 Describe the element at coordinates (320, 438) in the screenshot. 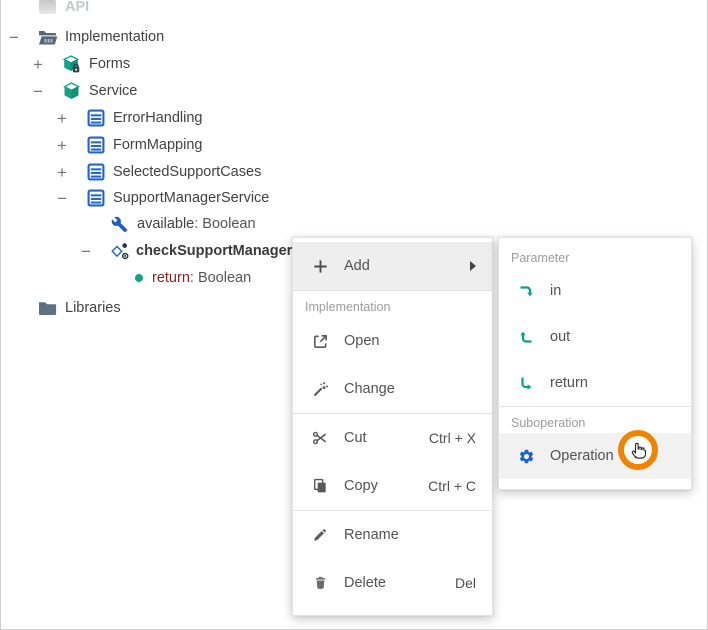

I see `scissors-icon` at that location.